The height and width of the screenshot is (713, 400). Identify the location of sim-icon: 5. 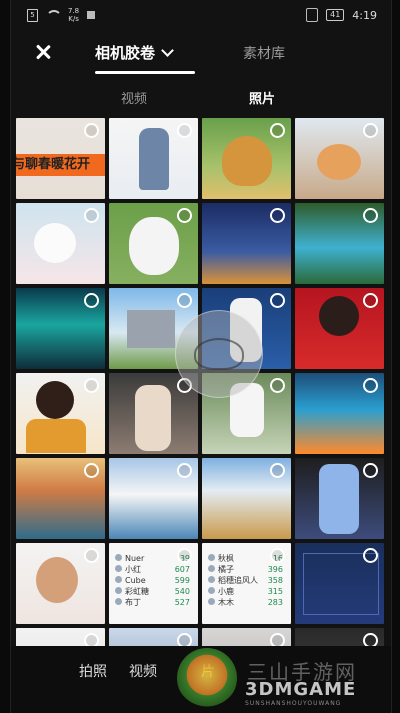
(32, 15).